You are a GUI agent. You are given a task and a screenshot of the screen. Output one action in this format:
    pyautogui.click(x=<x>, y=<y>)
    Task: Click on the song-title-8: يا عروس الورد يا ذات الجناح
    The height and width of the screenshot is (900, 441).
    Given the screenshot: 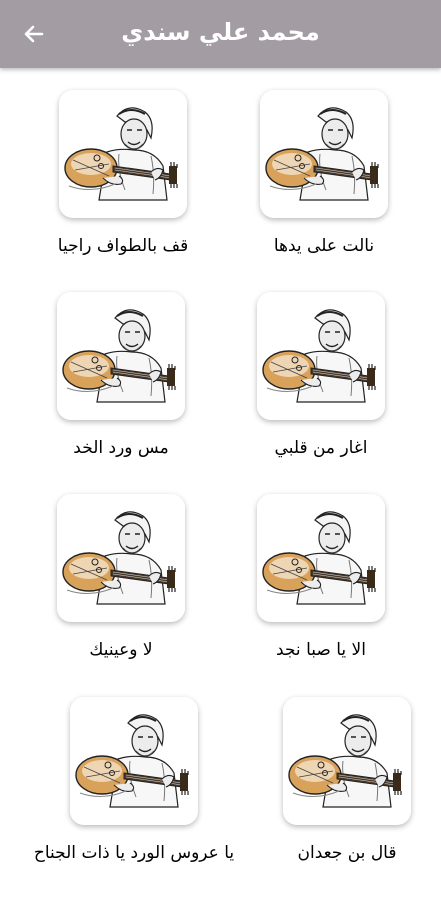 What is the action you would take?
    pyautogui.click(x=134, y=853)
    